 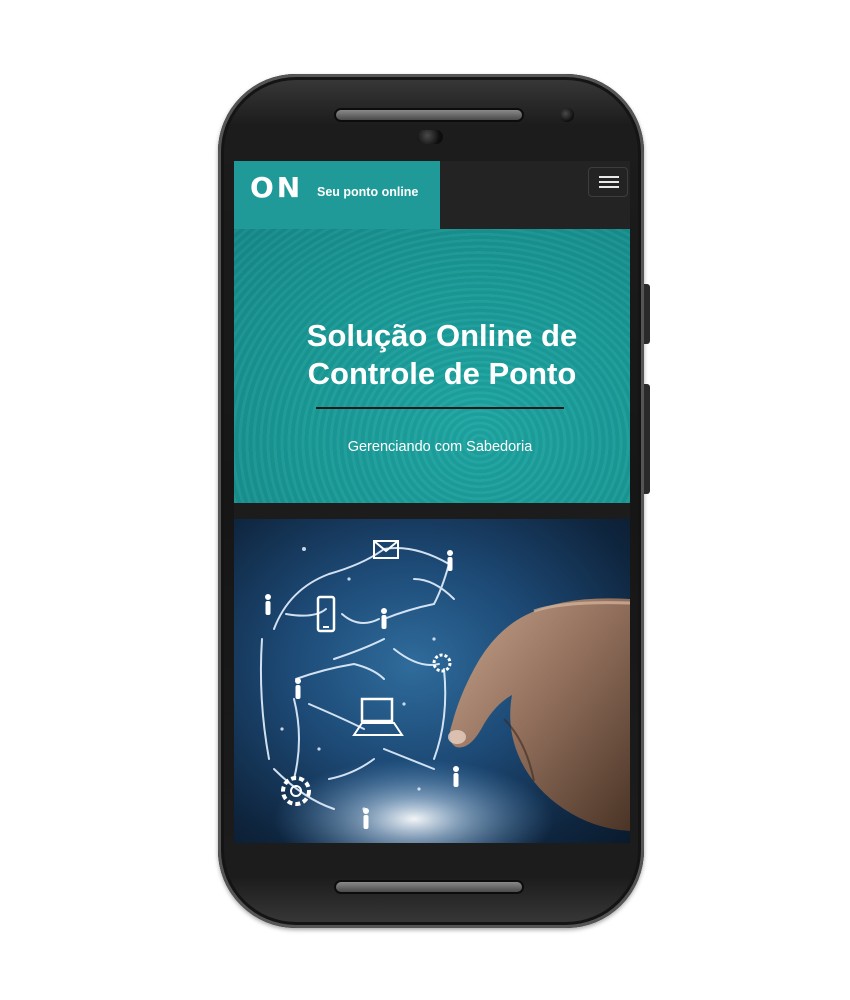 I want to click on gear-icon, so click(x=442, y=663).